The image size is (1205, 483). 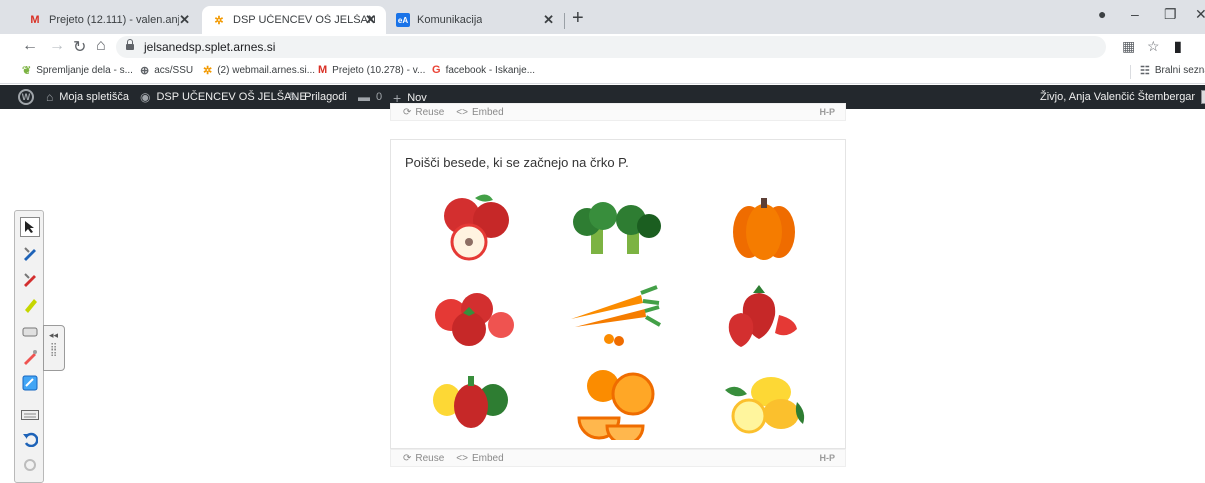 I want to click on image-peppers, so click(x=472, y=400).